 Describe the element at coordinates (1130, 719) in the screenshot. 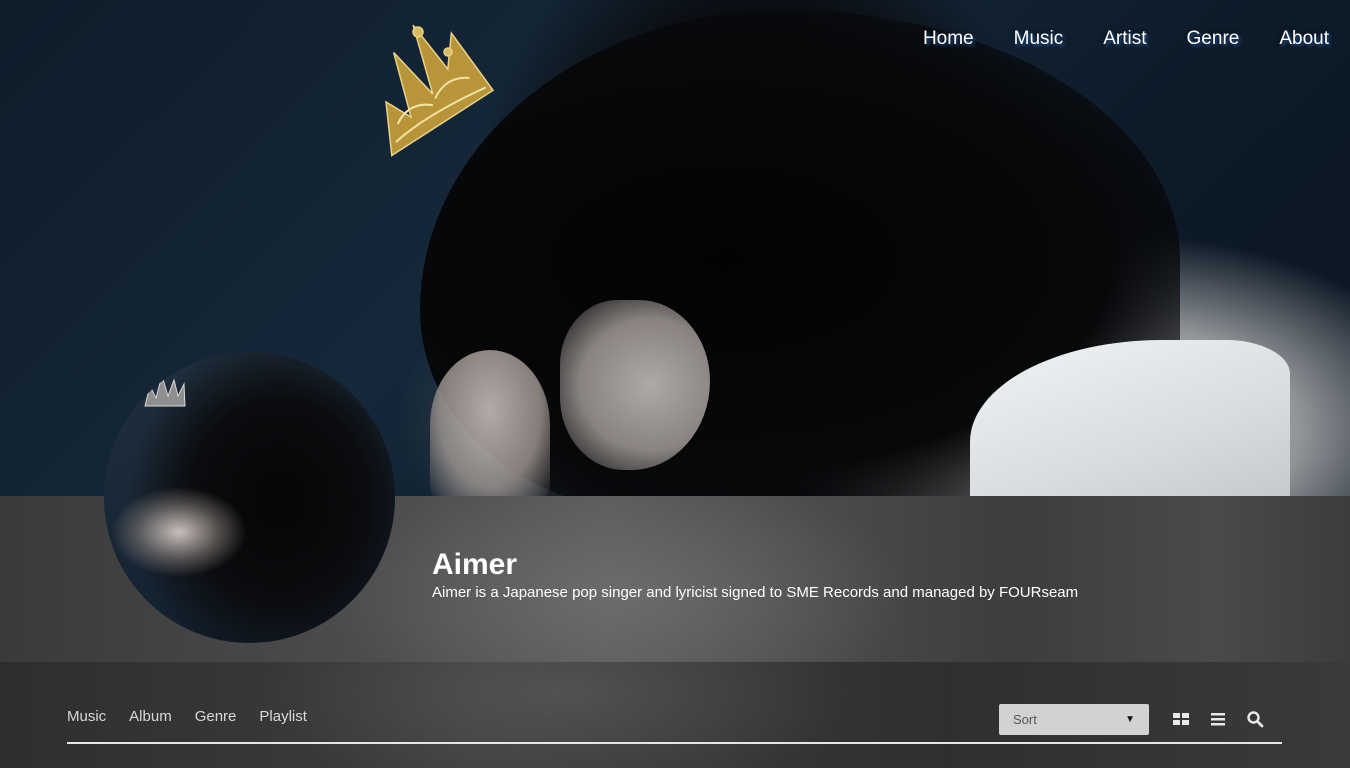

I see `chevron-down-icon: ▼` at that location.